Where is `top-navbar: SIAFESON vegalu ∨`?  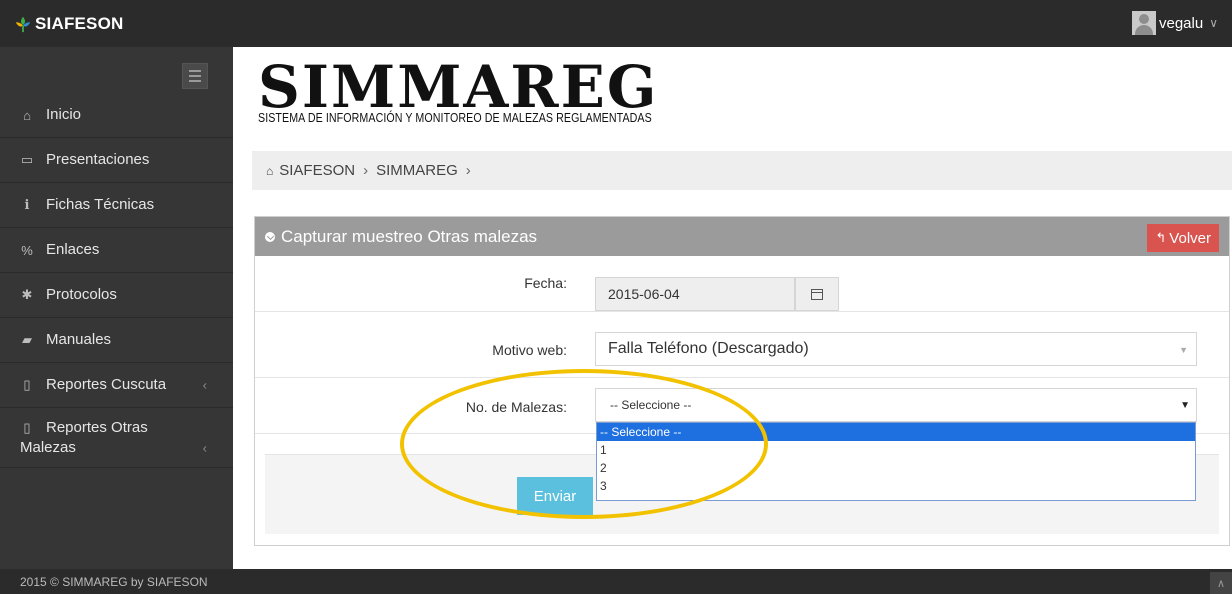 top-navbar: SIAFESON vegalu ∨ is located at coordinates (616, 23).